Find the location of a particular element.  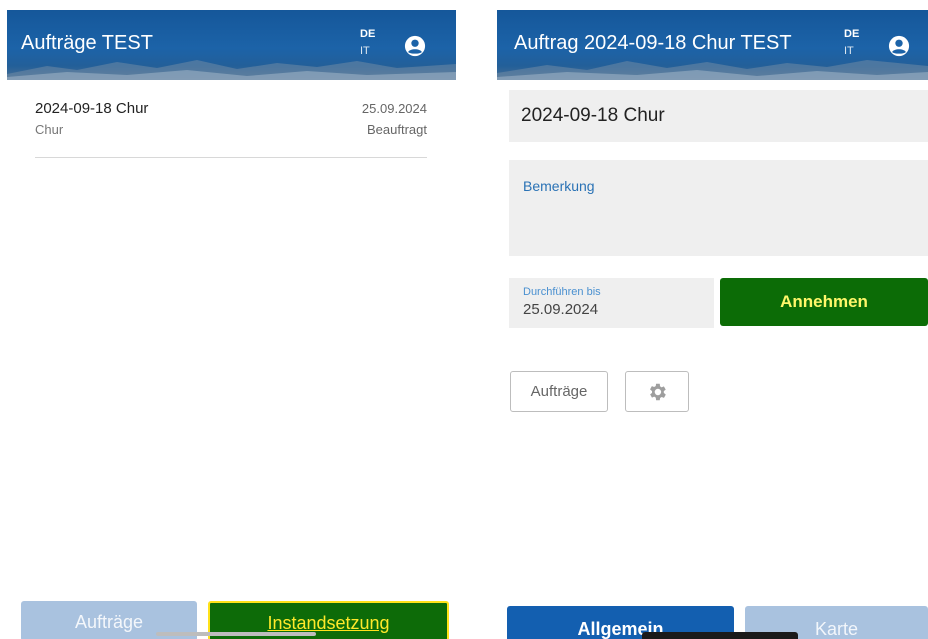

order-status: Beauftragt is located at coordinates (397, 129).